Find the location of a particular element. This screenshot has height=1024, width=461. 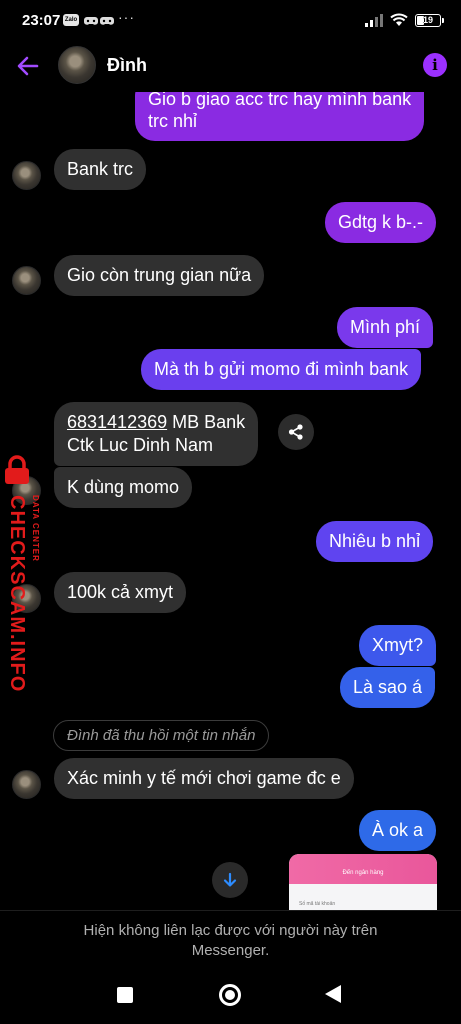

account-number-link: 6831412369 is located at coordinates (117, 422).